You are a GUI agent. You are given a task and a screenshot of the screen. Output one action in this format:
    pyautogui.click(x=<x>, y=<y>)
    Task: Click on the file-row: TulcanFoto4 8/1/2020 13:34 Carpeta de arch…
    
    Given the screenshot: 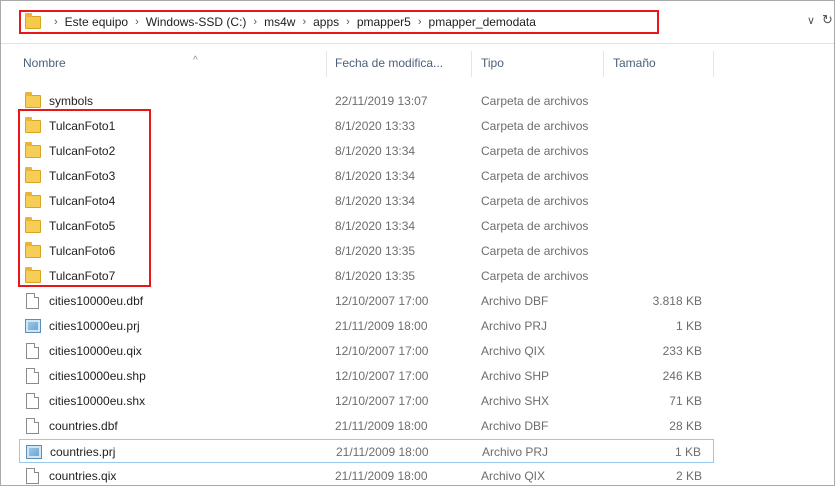 What is the action you would take?
    pyautogui.click(x=366, y=201)
    